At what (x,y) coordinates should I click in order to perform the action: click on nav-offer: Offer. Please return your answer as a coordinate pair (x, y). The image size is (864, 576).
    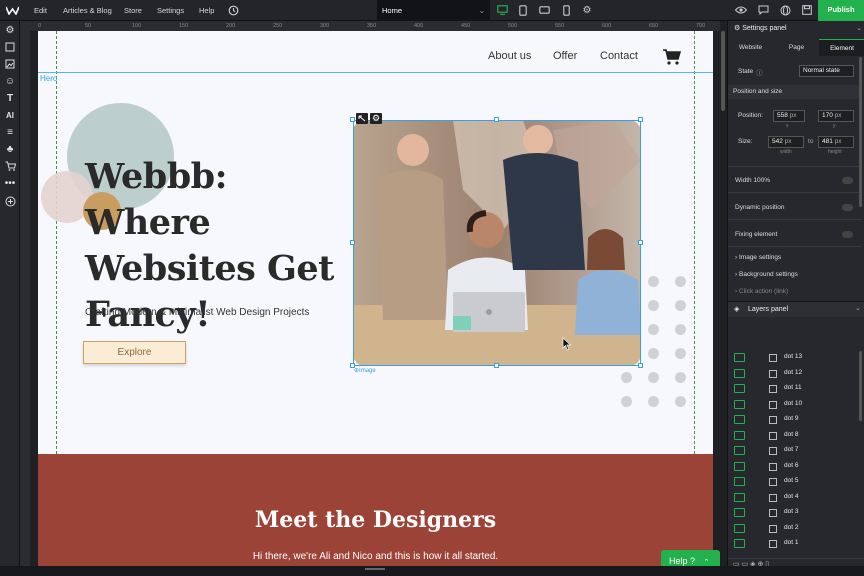
    Looking at the image, I should click on (565, 56).